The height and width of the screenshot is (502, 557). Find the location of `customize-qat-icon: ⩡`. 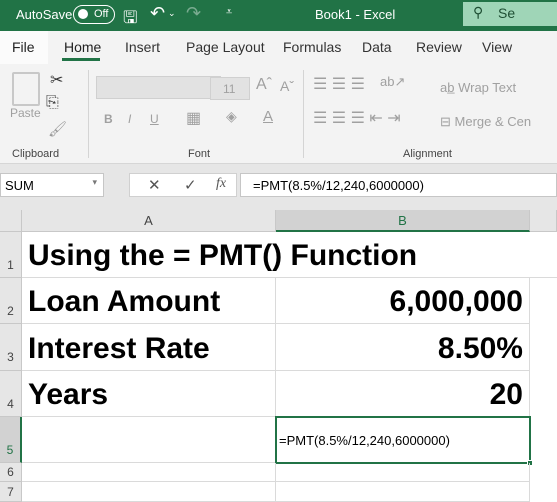

customize-qat-icon: ⩡ is located at coordinates (229, 12).